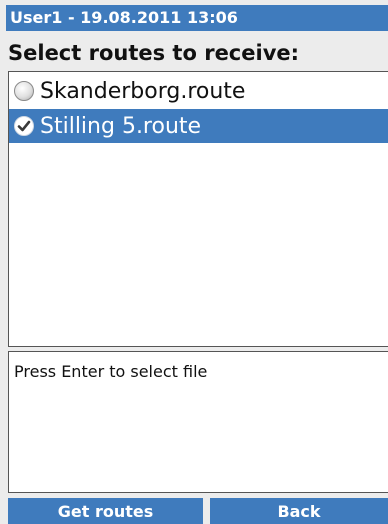 The width and height of the screenshot is (388, 524). Describe the element at coordinates (299, 511) in the screenshot. I see `back-button: Back` at that location.